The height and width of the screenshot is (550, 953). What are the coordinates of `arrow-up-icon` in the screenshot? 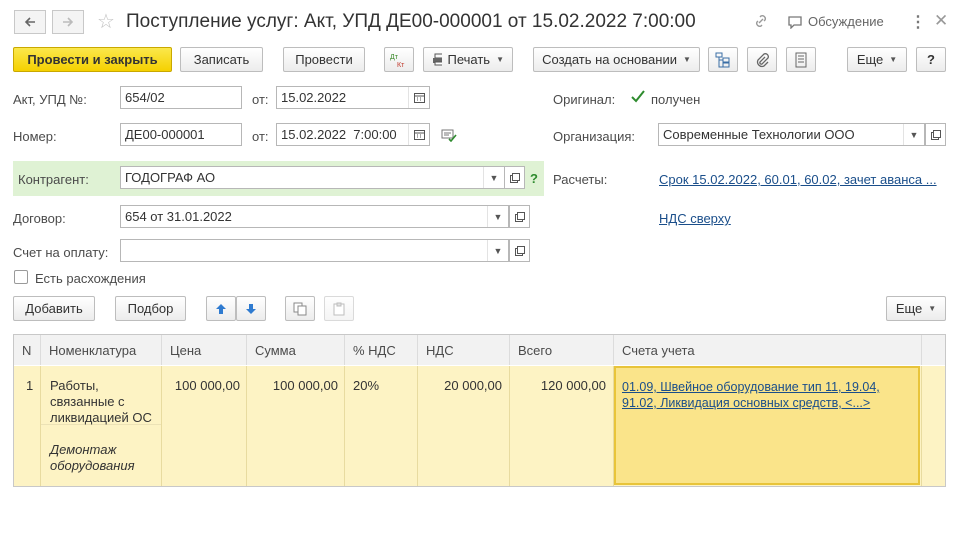 It's located at (221, 308).